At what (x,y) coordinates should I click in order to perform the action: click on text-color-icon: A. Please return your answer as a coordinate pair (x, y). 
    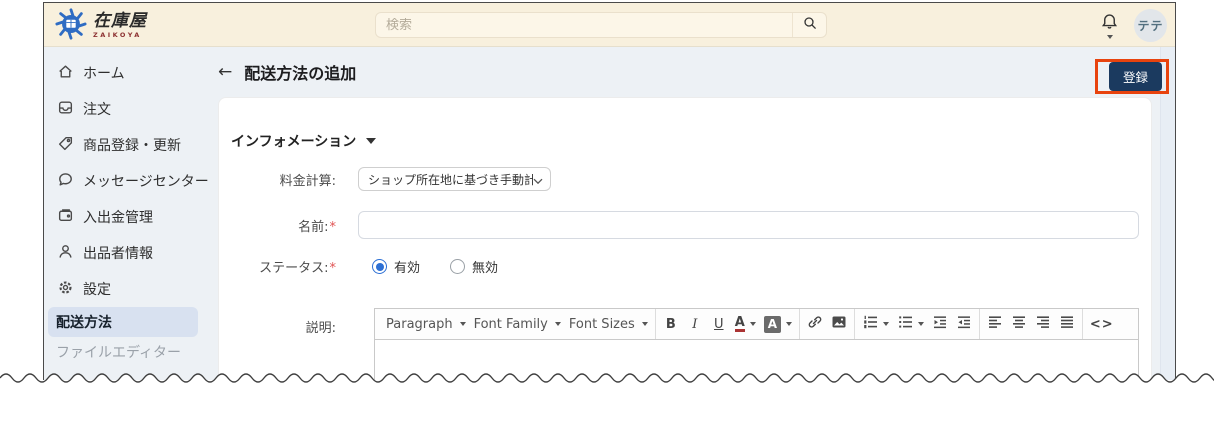
    Looking at the image, I should click on (739, 323).